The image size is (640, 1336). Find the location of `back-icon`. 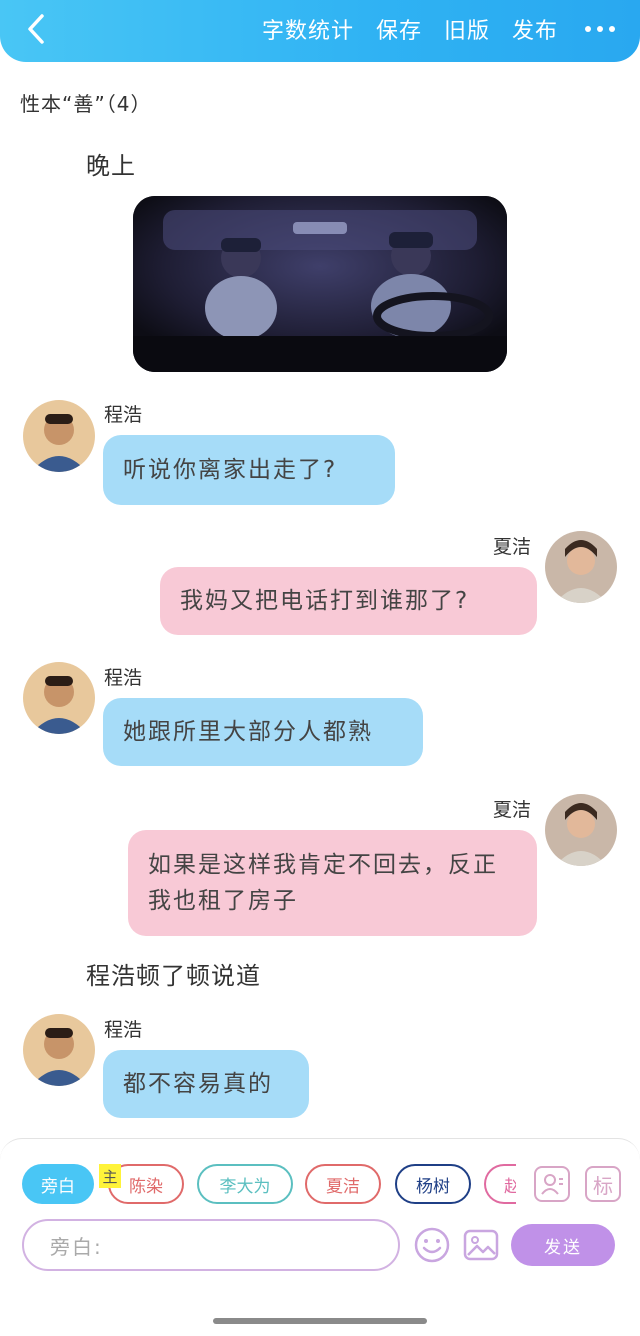

back-icon is located at coordinates (37, 29).